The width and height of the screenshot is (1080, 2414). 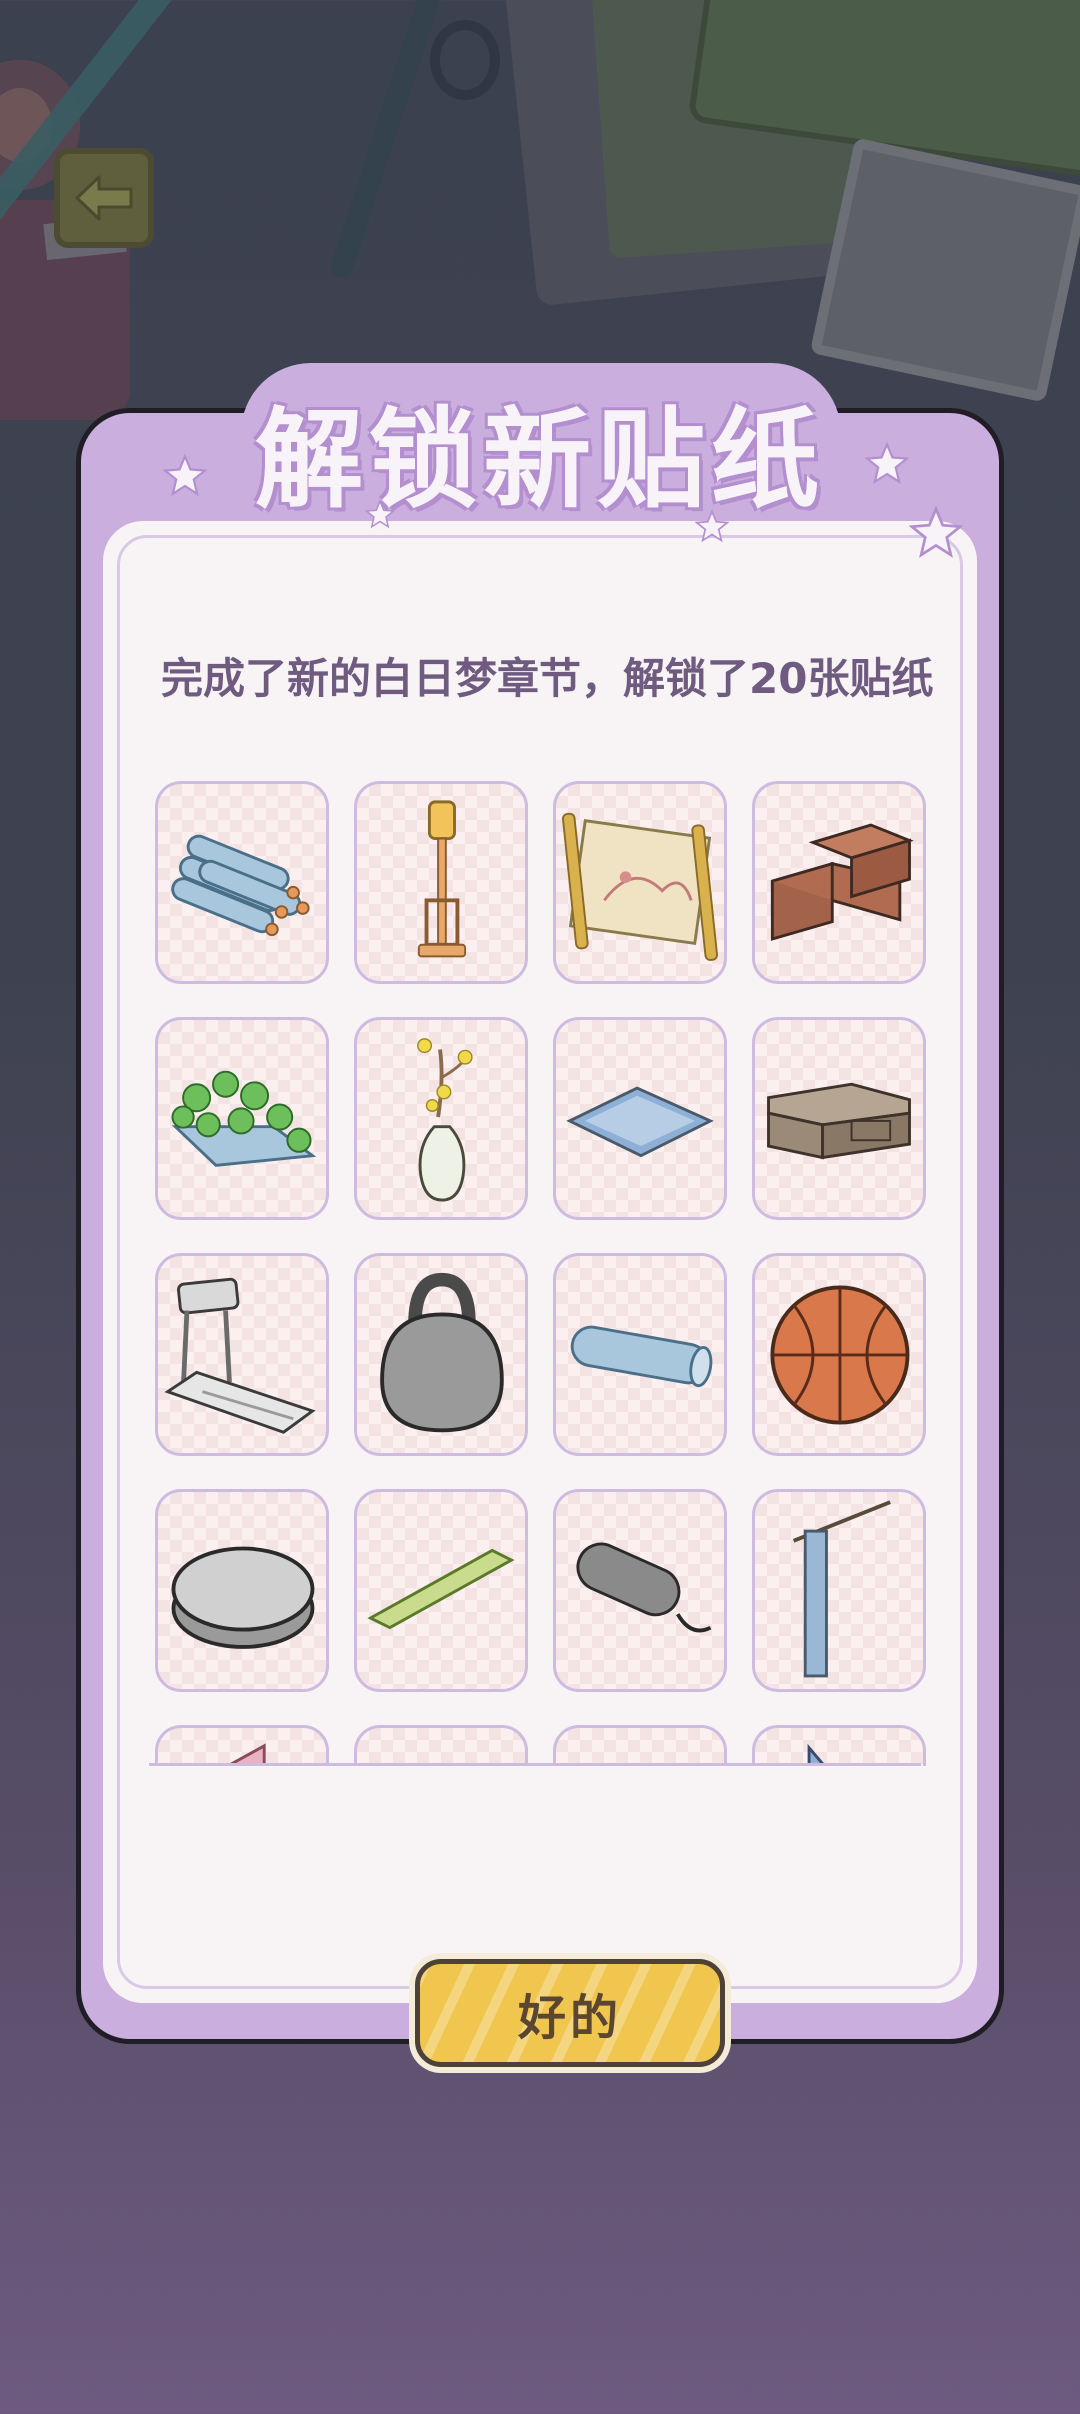 I want to click on grid-divider, so click(x=535, y=1764).